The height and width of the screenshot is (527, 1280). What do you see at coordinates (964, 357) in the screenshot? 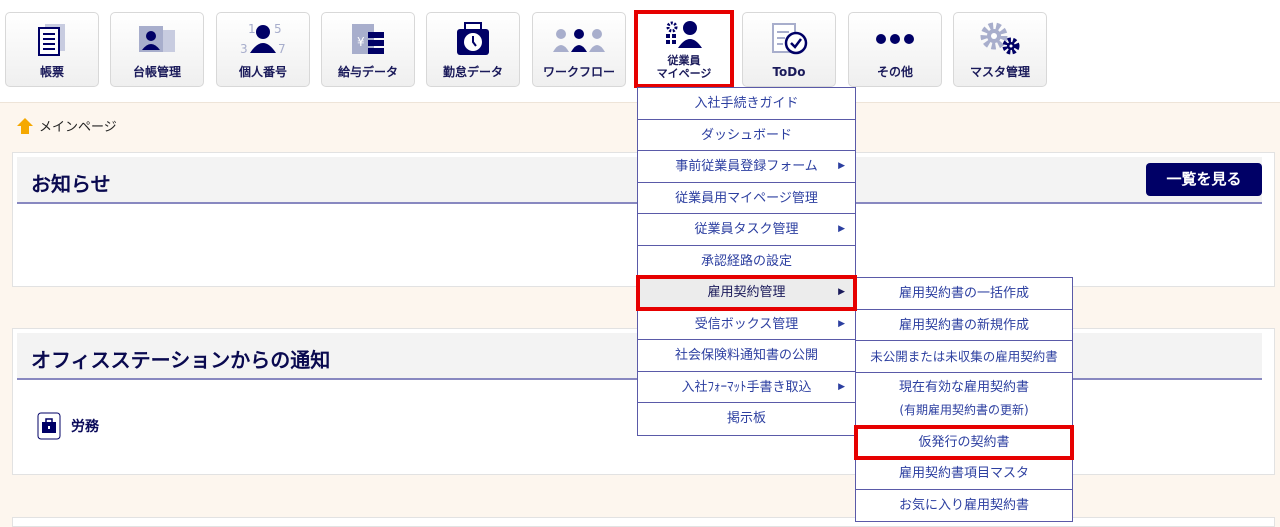
I see `submenu-unpublished: 未公開または未収集の雇用契約書` at bounding box center [964, 357].